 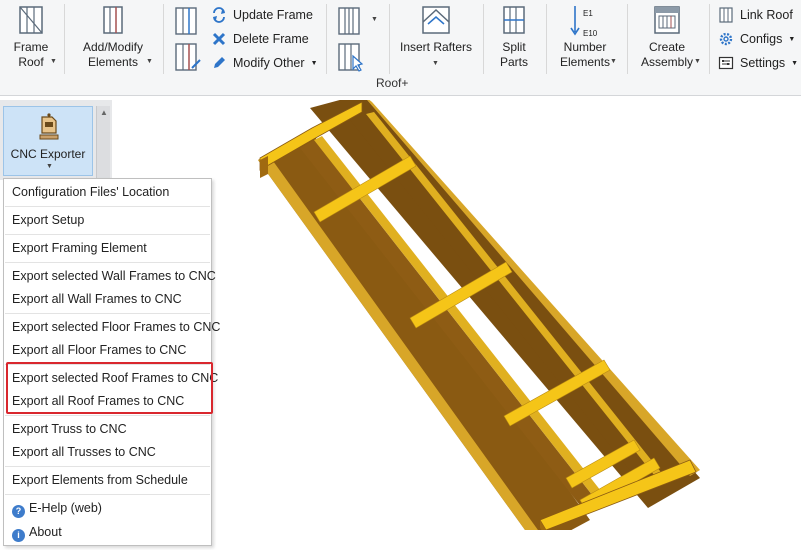 I want to click on menu-item-config-location: Configuration Files' Location, so click(x=90, y=192).